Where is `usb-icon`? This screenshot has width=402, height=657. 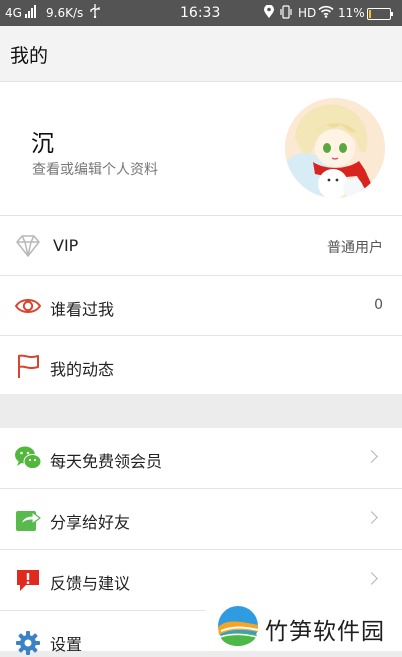
usb-icon is located at coordinates (95, 12).